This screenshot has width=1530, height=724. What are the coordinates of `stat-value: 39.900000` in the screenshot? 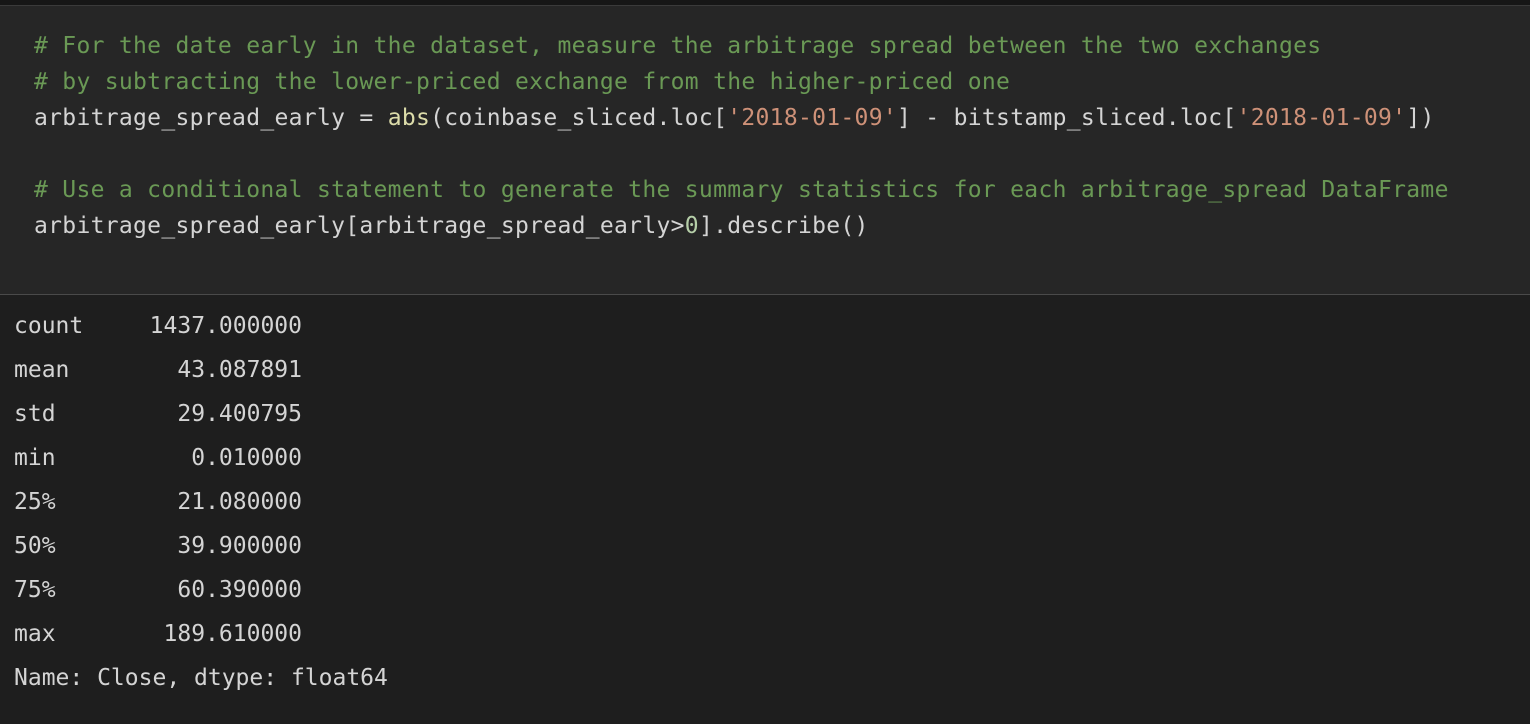 It's located at (239, 546).